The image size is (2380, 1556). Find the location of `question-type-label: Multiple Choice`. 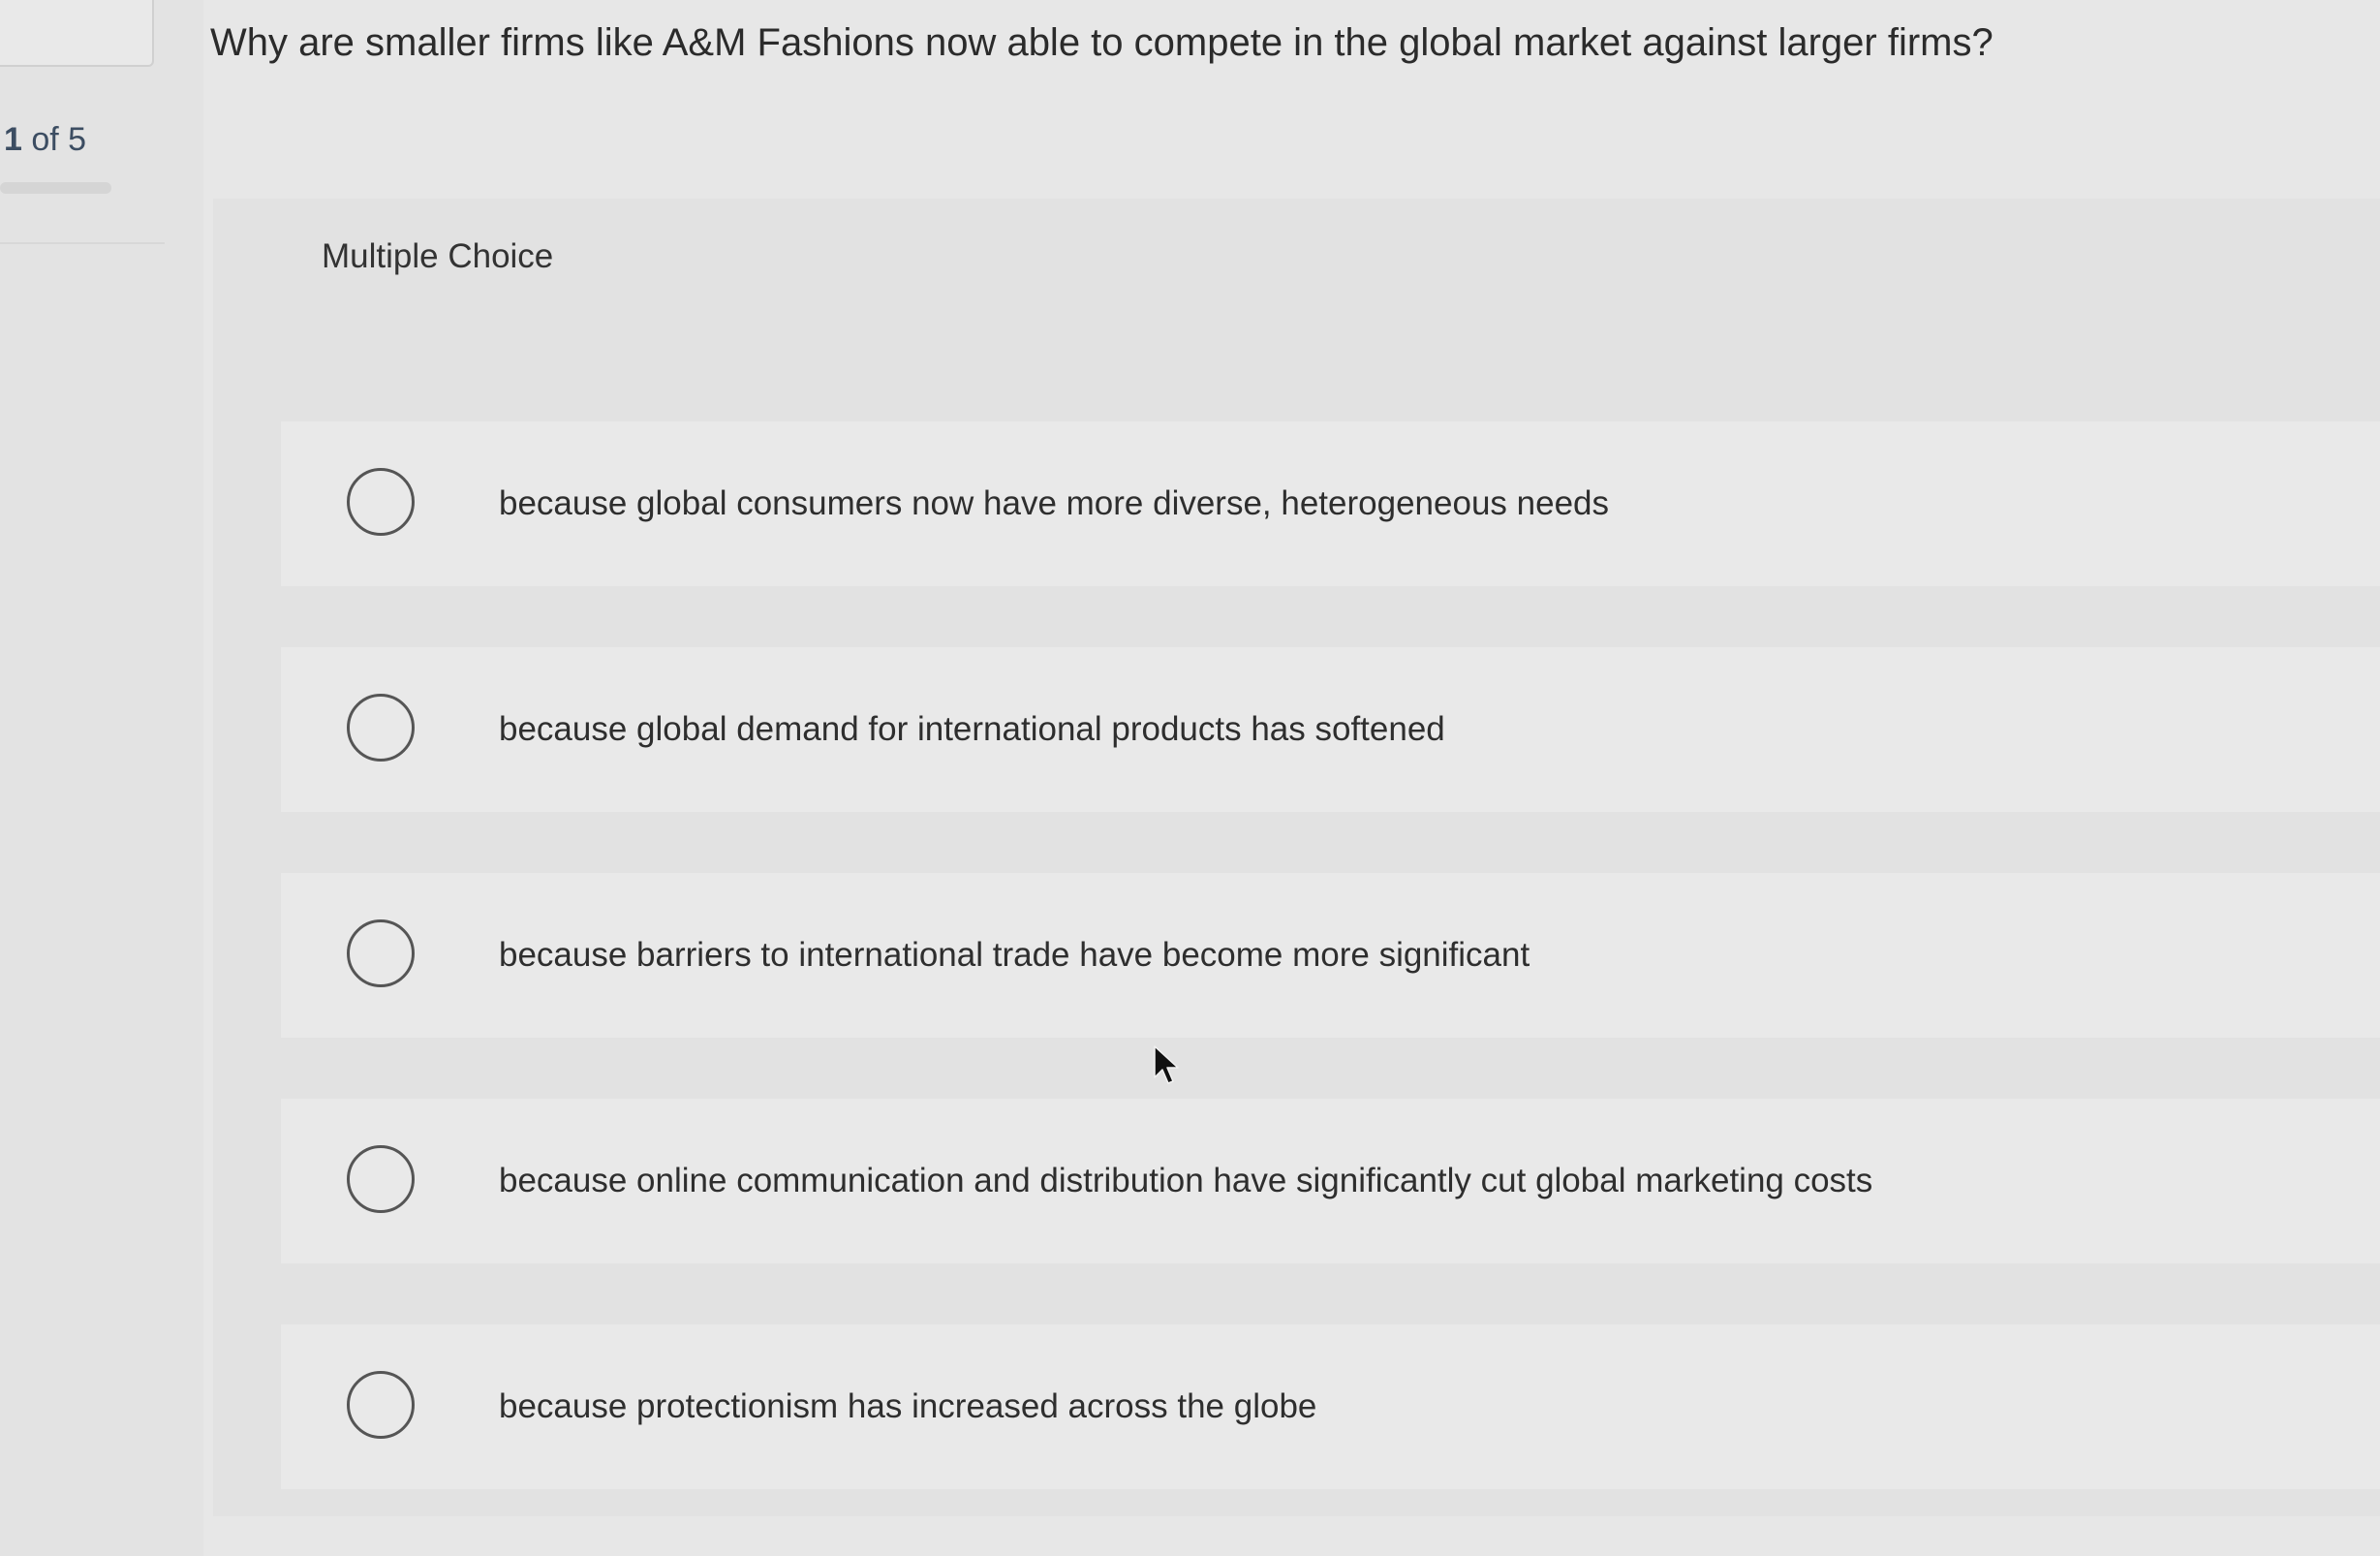

question-type-label: Multiple Choice is located at coordinates (438, 256).